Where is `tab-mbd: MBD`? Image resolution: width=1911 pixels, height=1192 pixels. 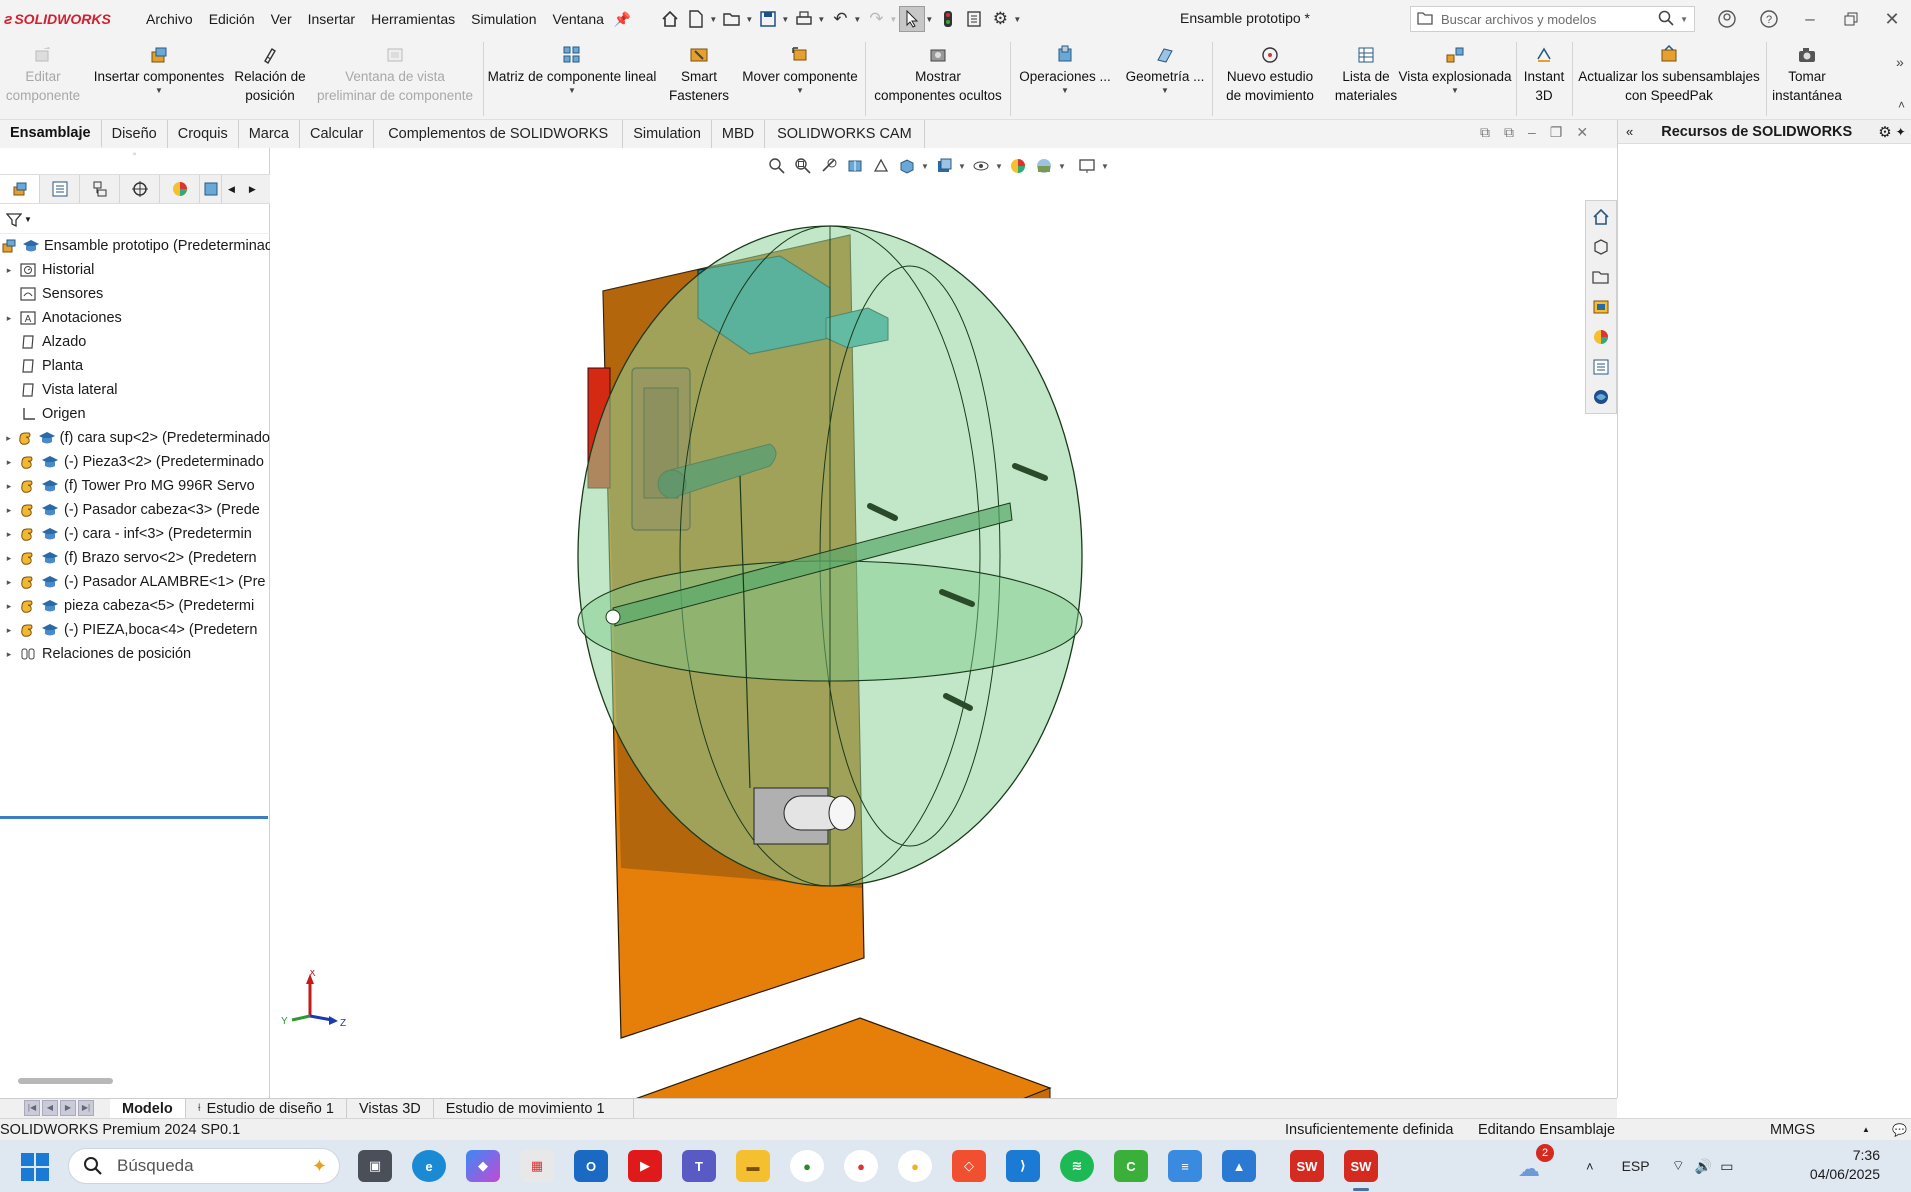
tab-mbd: MBD is located at coordinates (739, 134).